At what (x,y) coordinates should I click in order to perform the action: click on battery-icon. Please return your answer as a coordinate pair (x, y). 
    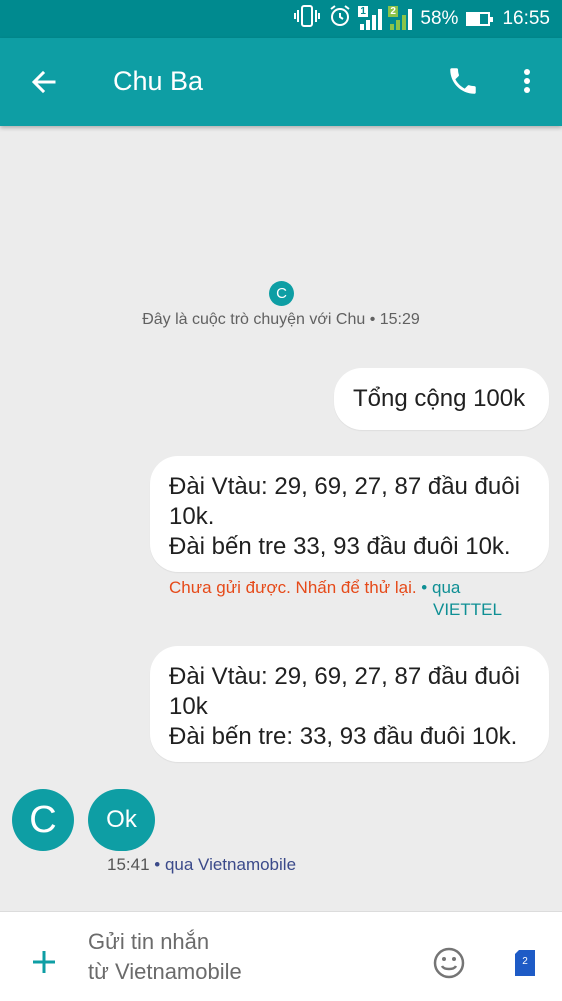
    Looking at the image, I should click on (480, 19).